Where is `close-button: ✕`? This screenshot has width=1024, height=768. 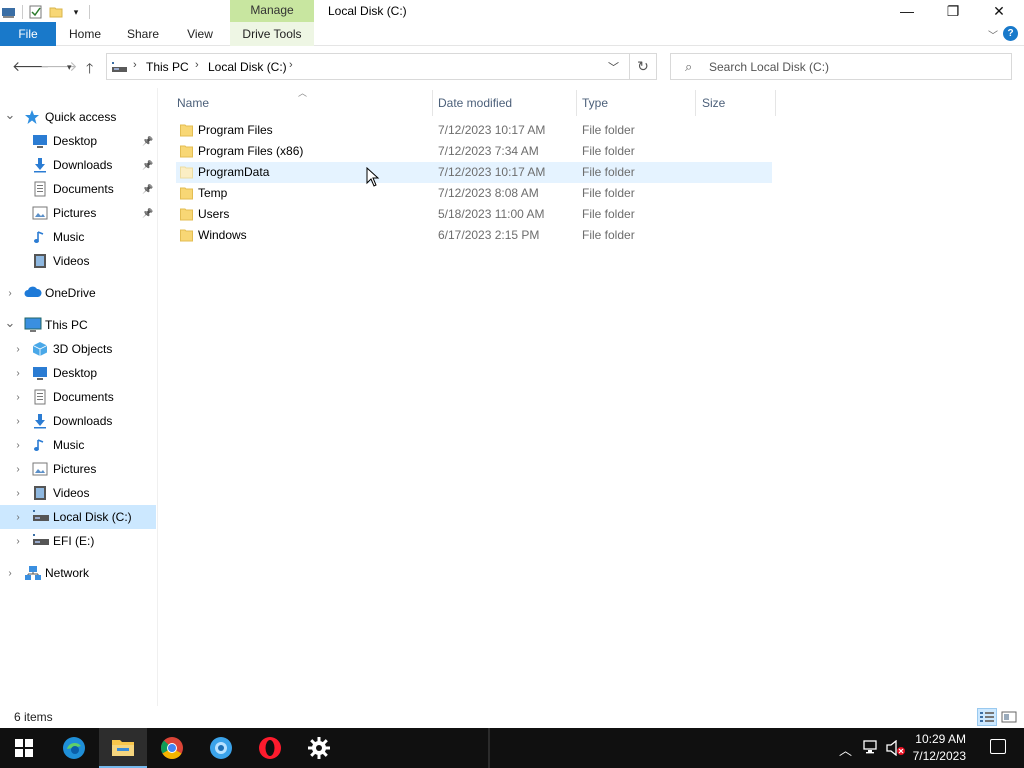 close-button: ✕ is located at coordinates (999, 11).